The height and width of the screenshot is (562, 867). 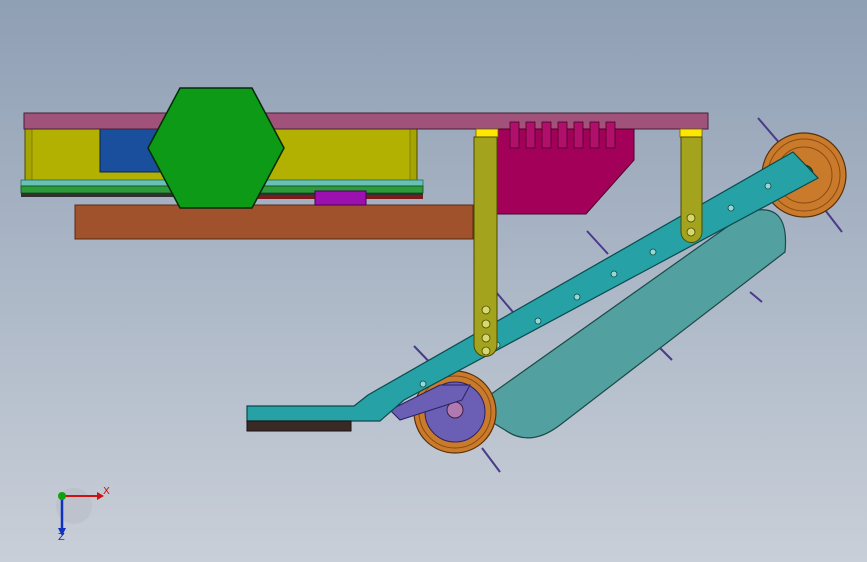 What do you see at coordinates (487, 133) in the screenshot?
I see `yellow-pad-left` at bounding box center [487, 133].